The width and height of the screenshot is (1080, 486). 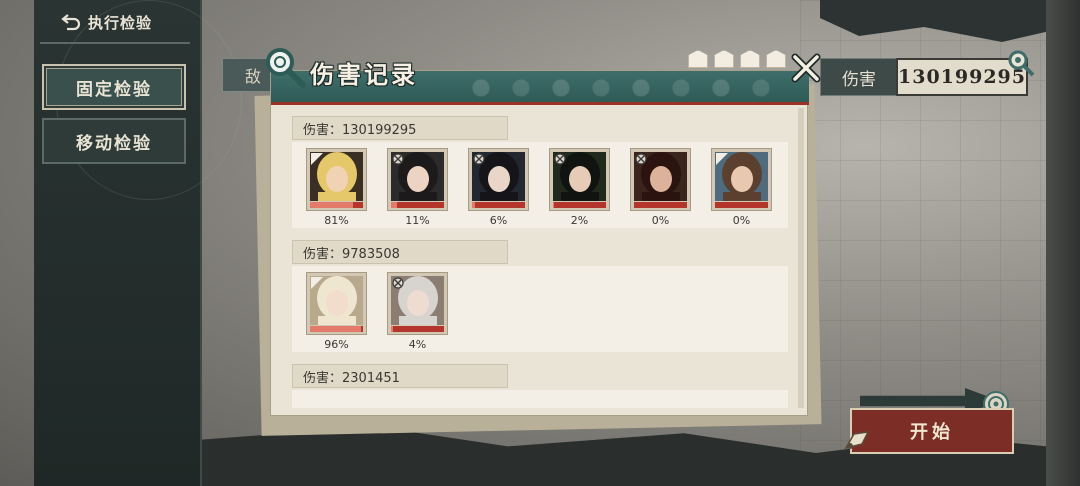 I want to click on total-damage-label: 伤害, so click(x=859, y=77).